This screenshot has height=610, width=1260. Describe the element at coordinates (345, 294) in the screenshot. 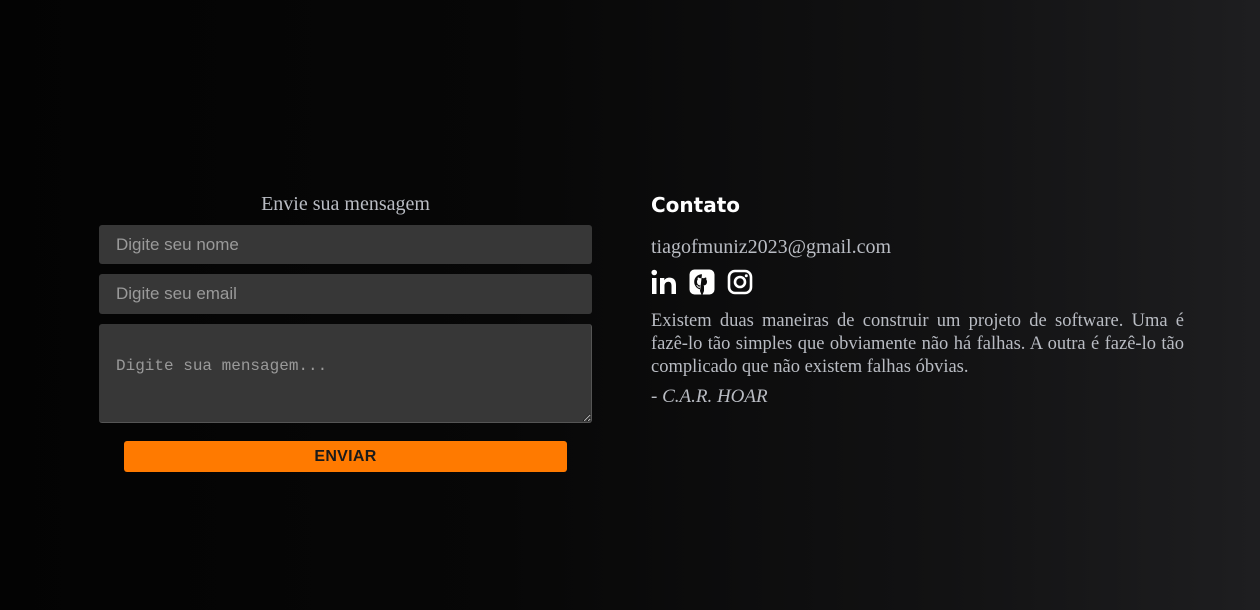

I see `email-input` at that location.